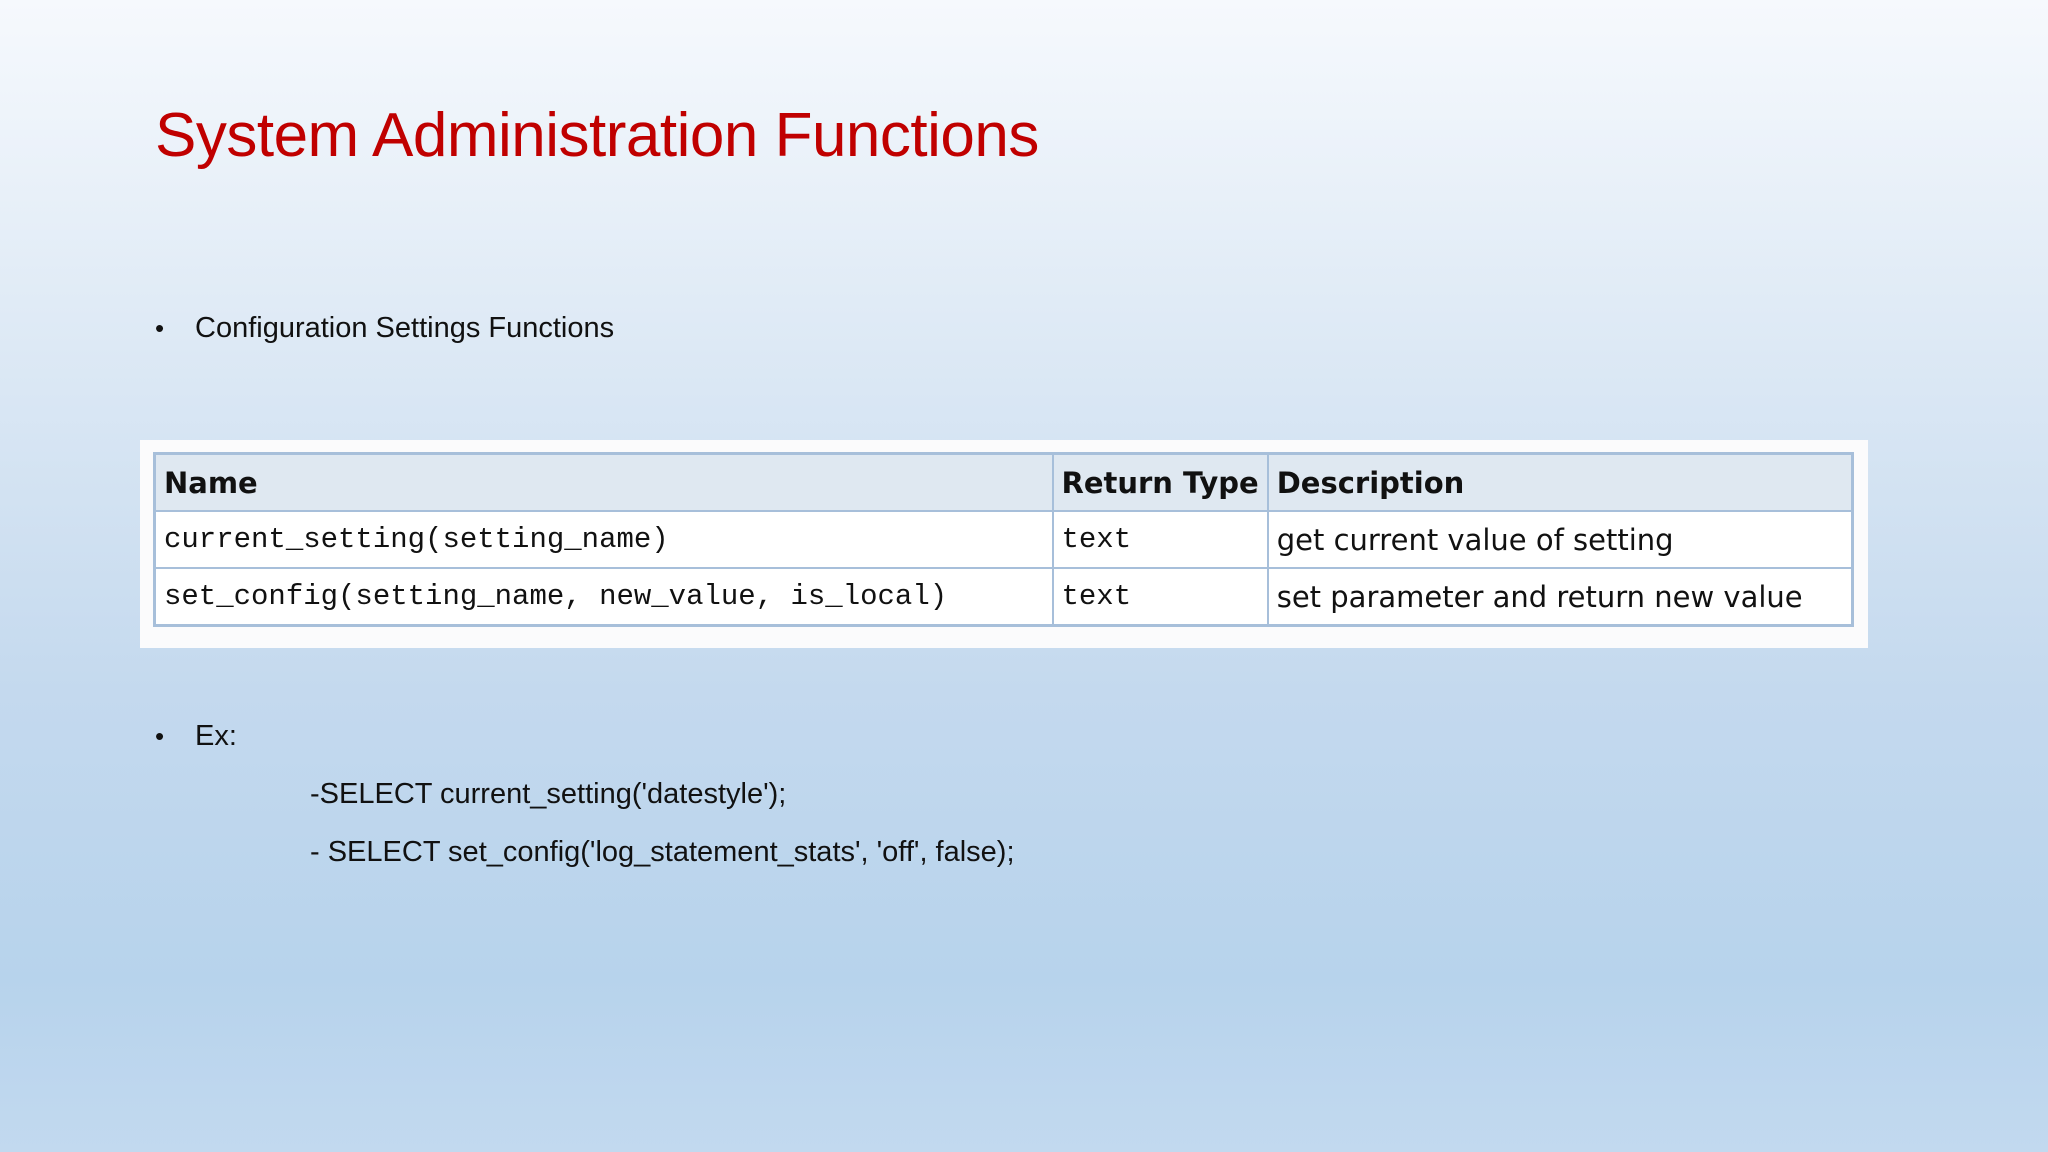 Image resolution: width=2048 pixels, height=1152 pixels. I want to click on header-name: Name, so click(603, 482).